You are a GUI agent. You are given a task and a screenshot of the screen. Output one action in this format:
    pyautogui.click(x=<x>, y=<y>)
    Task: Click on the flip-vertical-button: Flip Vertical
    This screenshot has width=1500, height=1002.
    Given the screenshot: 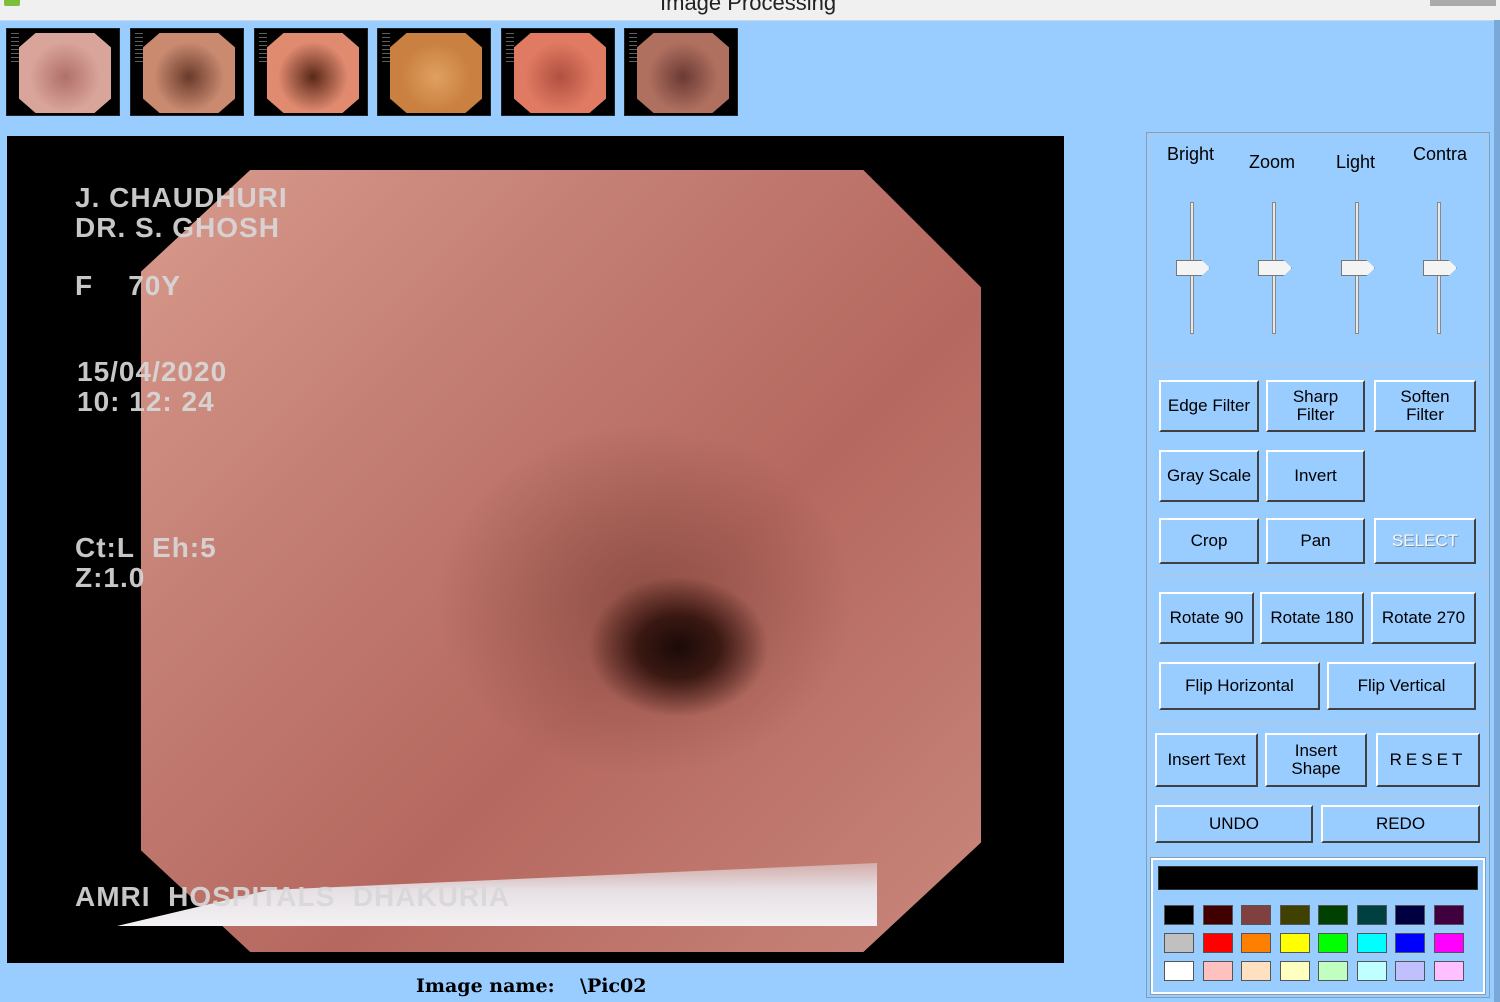 What is the action you would take?
    pyautogui.click(x=1401, y=686)
    